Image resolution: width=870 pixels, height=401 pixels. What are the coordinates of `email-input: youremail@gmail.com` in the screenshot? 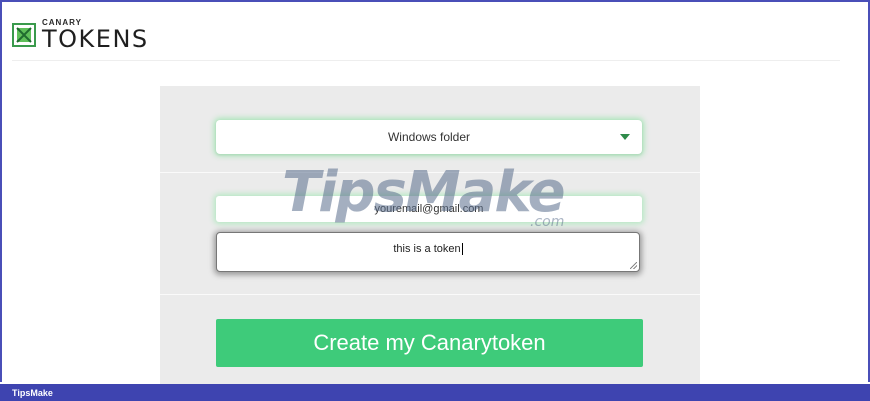 It's located at (429, 209).